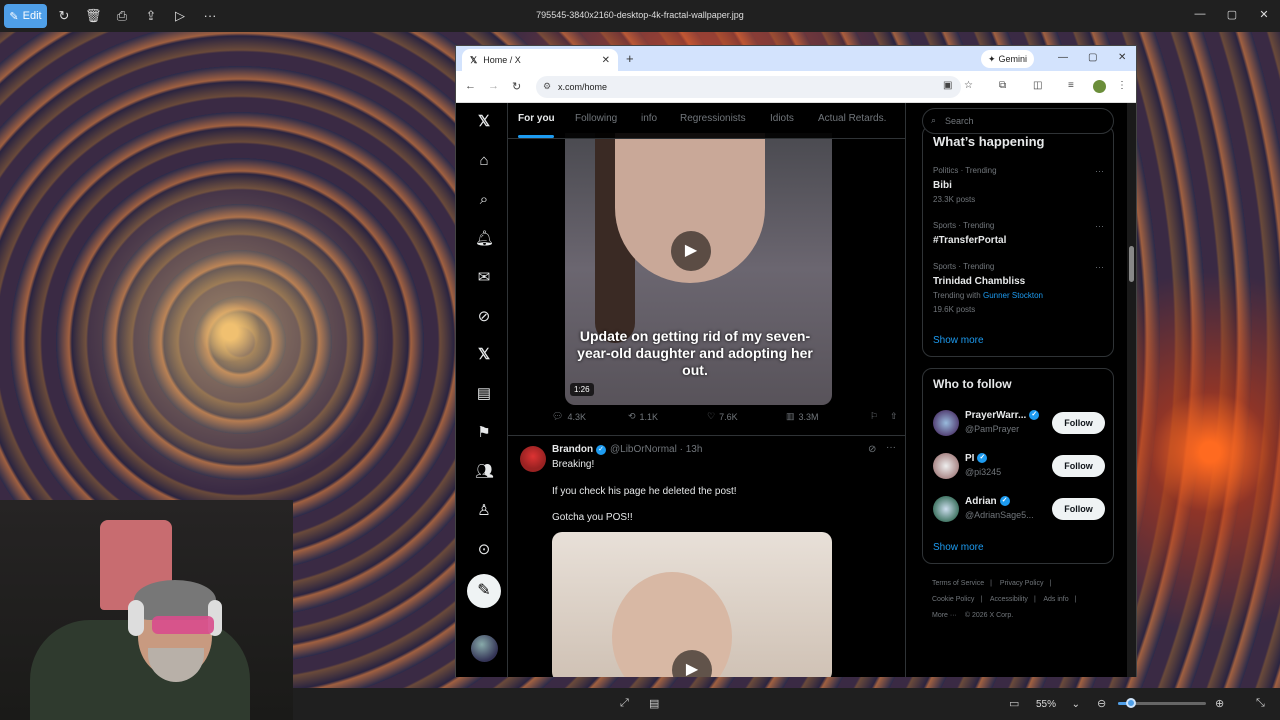  What do you see at coordinates (852, 118) in the screenshot?
I see `tab-actual-retards: Actual Retards.` at bounding box center [852, 118].